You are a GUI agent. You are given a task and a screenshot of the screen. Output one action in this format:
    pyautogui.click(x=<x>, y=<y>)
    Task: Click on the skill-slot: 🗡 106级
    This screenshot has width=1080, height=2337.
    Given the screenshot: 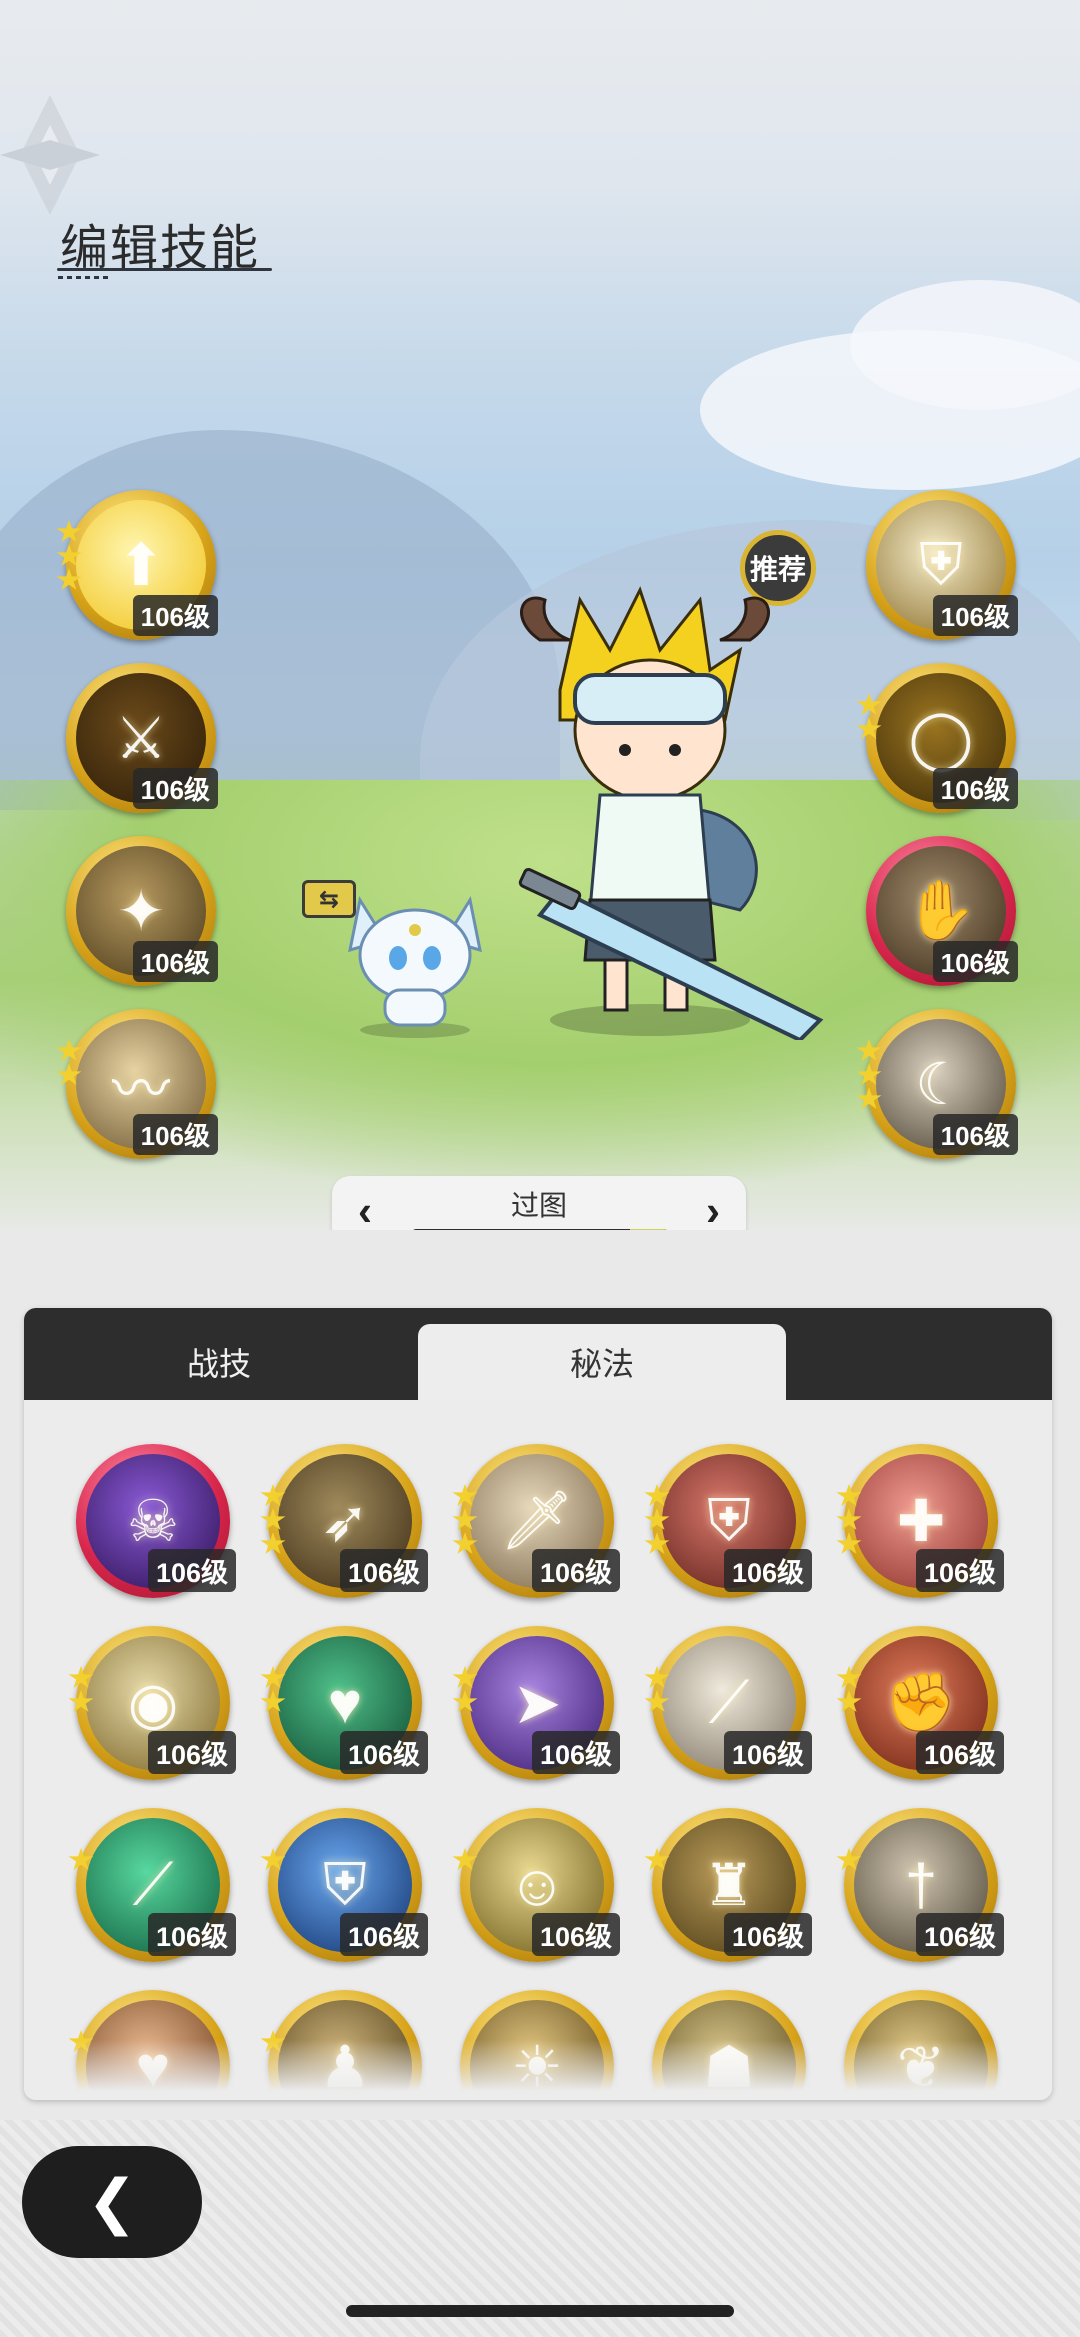 What is the action you would take?
    pyautogui.click(x=536, y=1521)
    